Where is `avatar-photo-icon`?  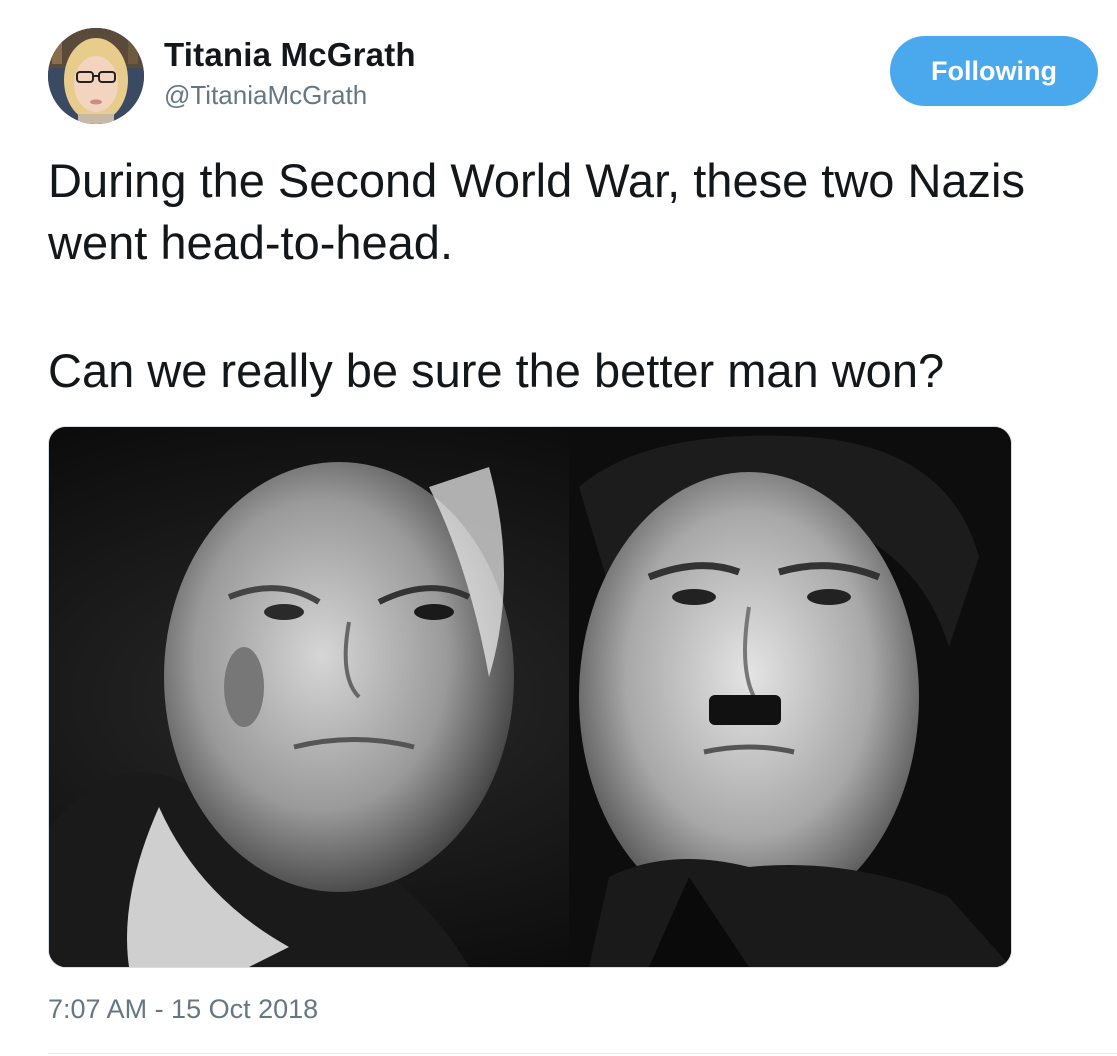 avatar-photo-icon is located at coordinates (96, 76).